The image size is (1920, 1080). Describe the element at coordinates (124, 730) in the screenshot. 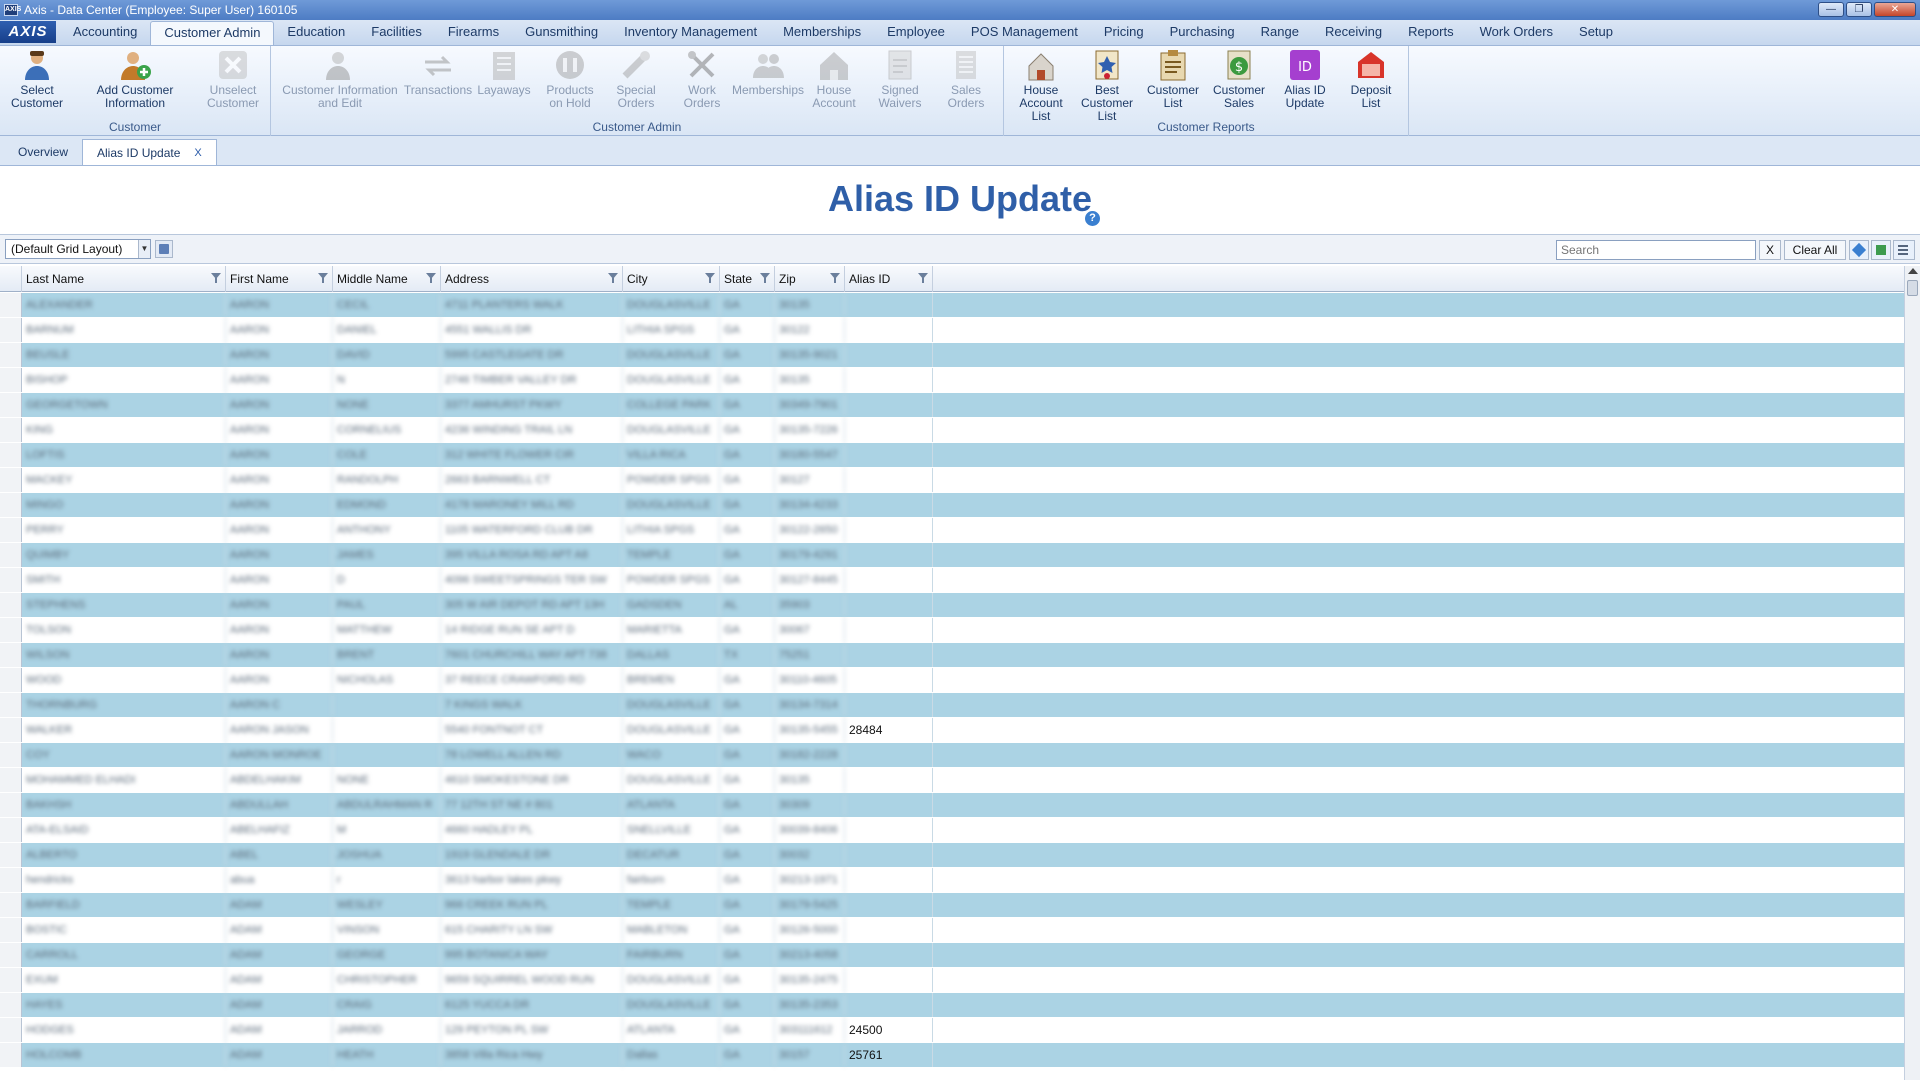

I see `cell-last-name: WALKER` at that location.